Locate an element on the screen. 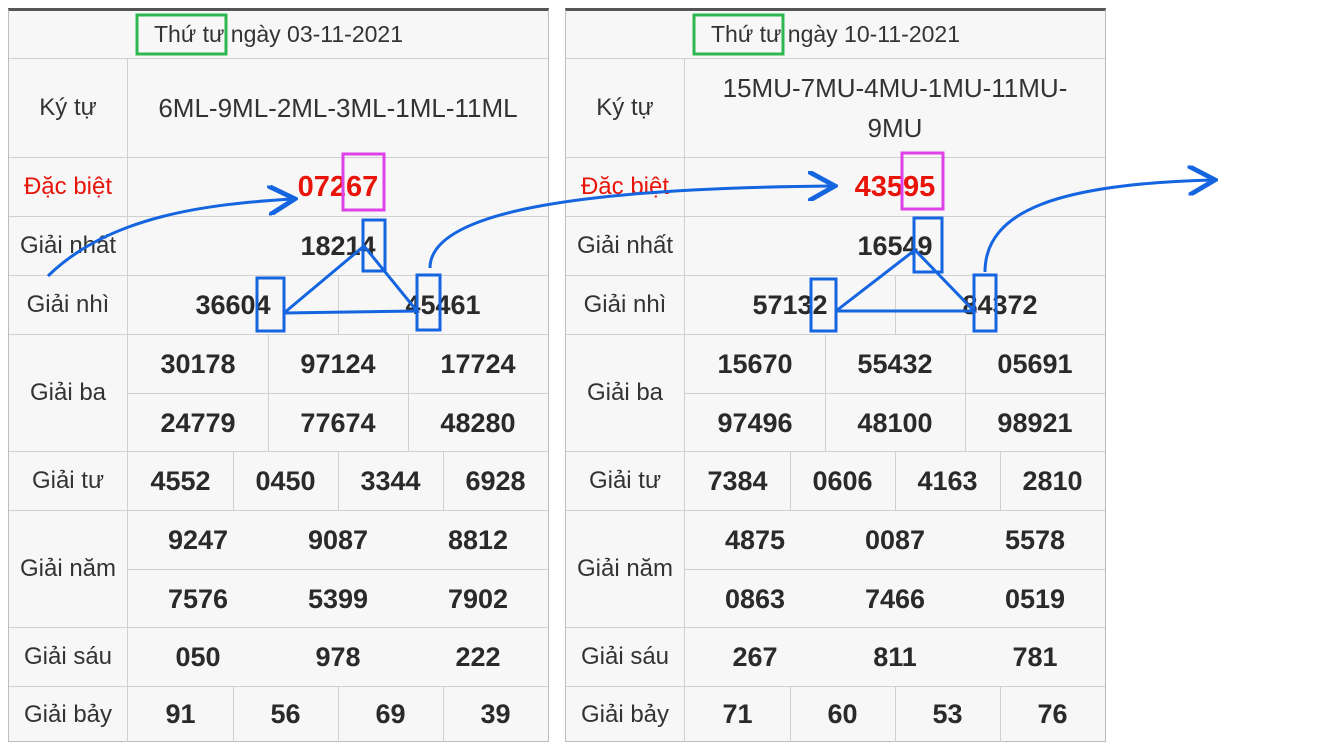 The height and width of the screenshot is (750, 1334). seventh-prize-3: 69 is located at coordinates (390, 714).